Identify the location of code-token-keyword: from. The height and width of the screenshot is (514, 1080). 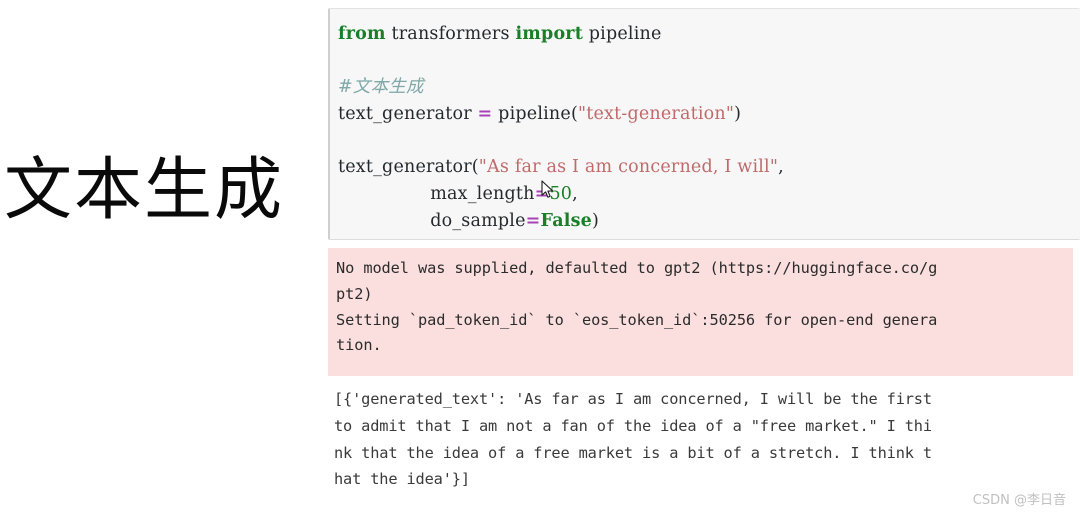
(362, 34).